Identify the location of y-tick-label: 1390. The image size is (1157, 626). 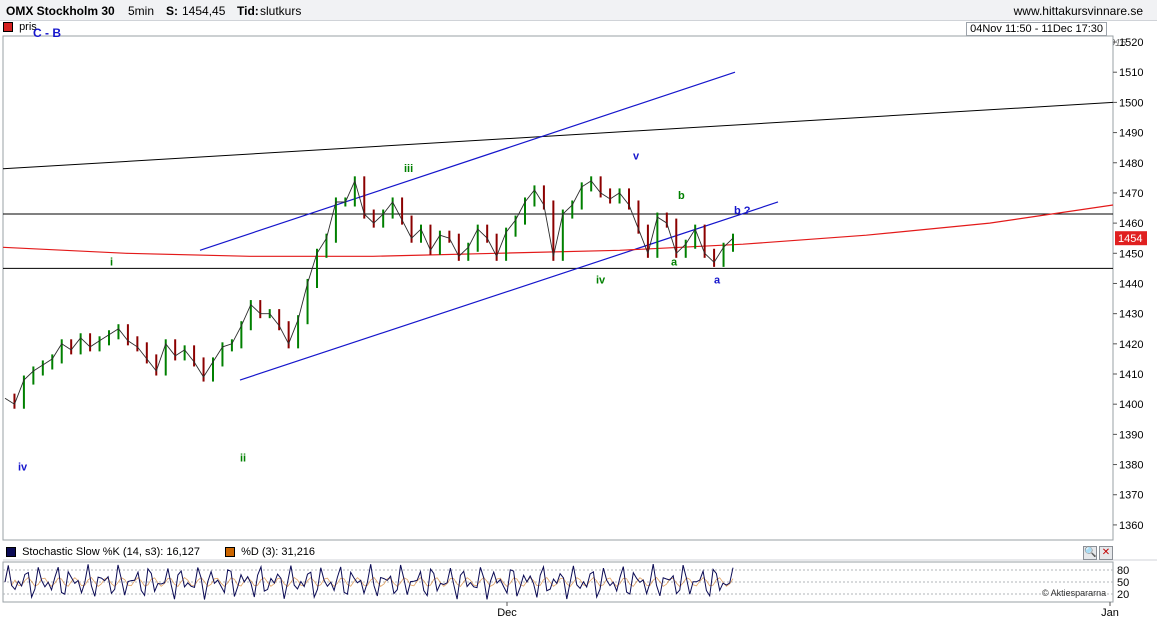
(1131, 435).